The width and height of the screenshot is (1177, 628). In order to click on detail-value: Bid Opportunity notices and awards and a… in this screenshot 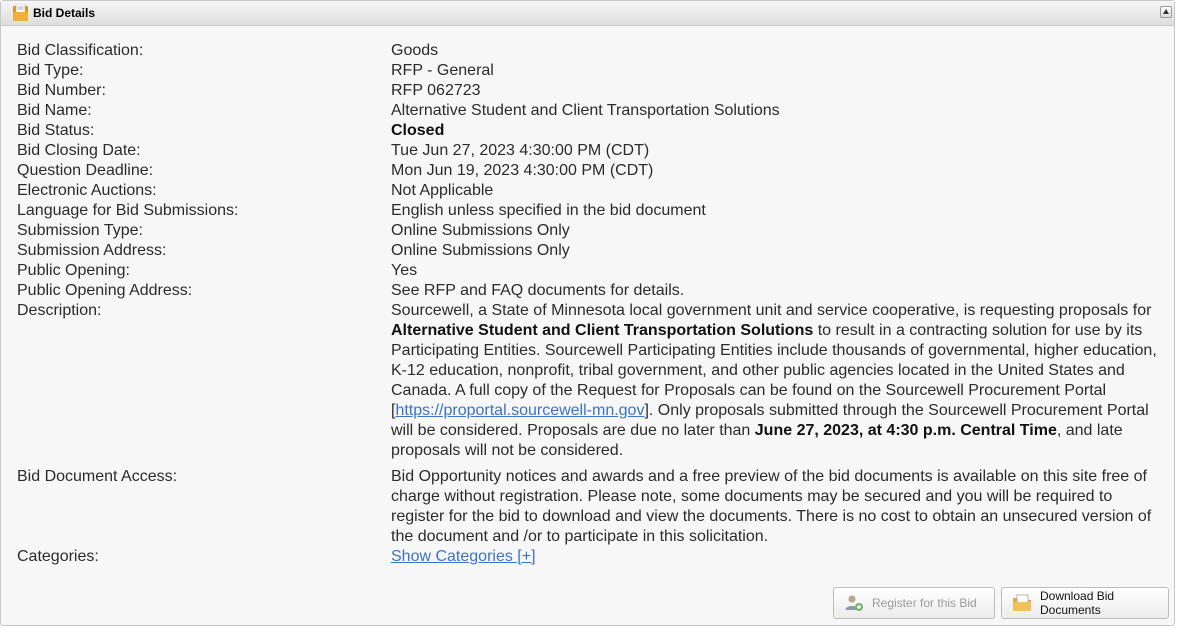, I will do `click(771, 506)`.